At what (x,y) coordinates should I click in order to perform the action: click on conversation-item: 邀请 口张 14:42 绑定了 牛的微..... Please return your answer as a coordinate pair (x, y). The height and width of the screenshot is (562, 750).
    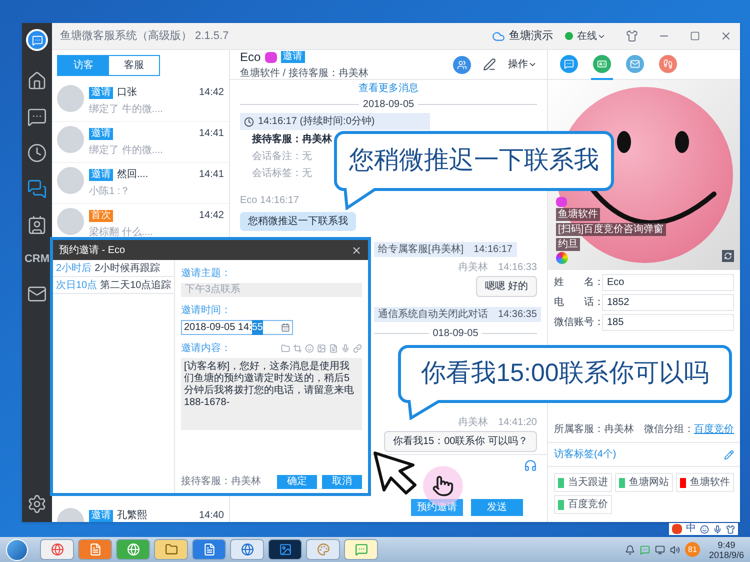
    Looking at the image, I should click on (140, 101).